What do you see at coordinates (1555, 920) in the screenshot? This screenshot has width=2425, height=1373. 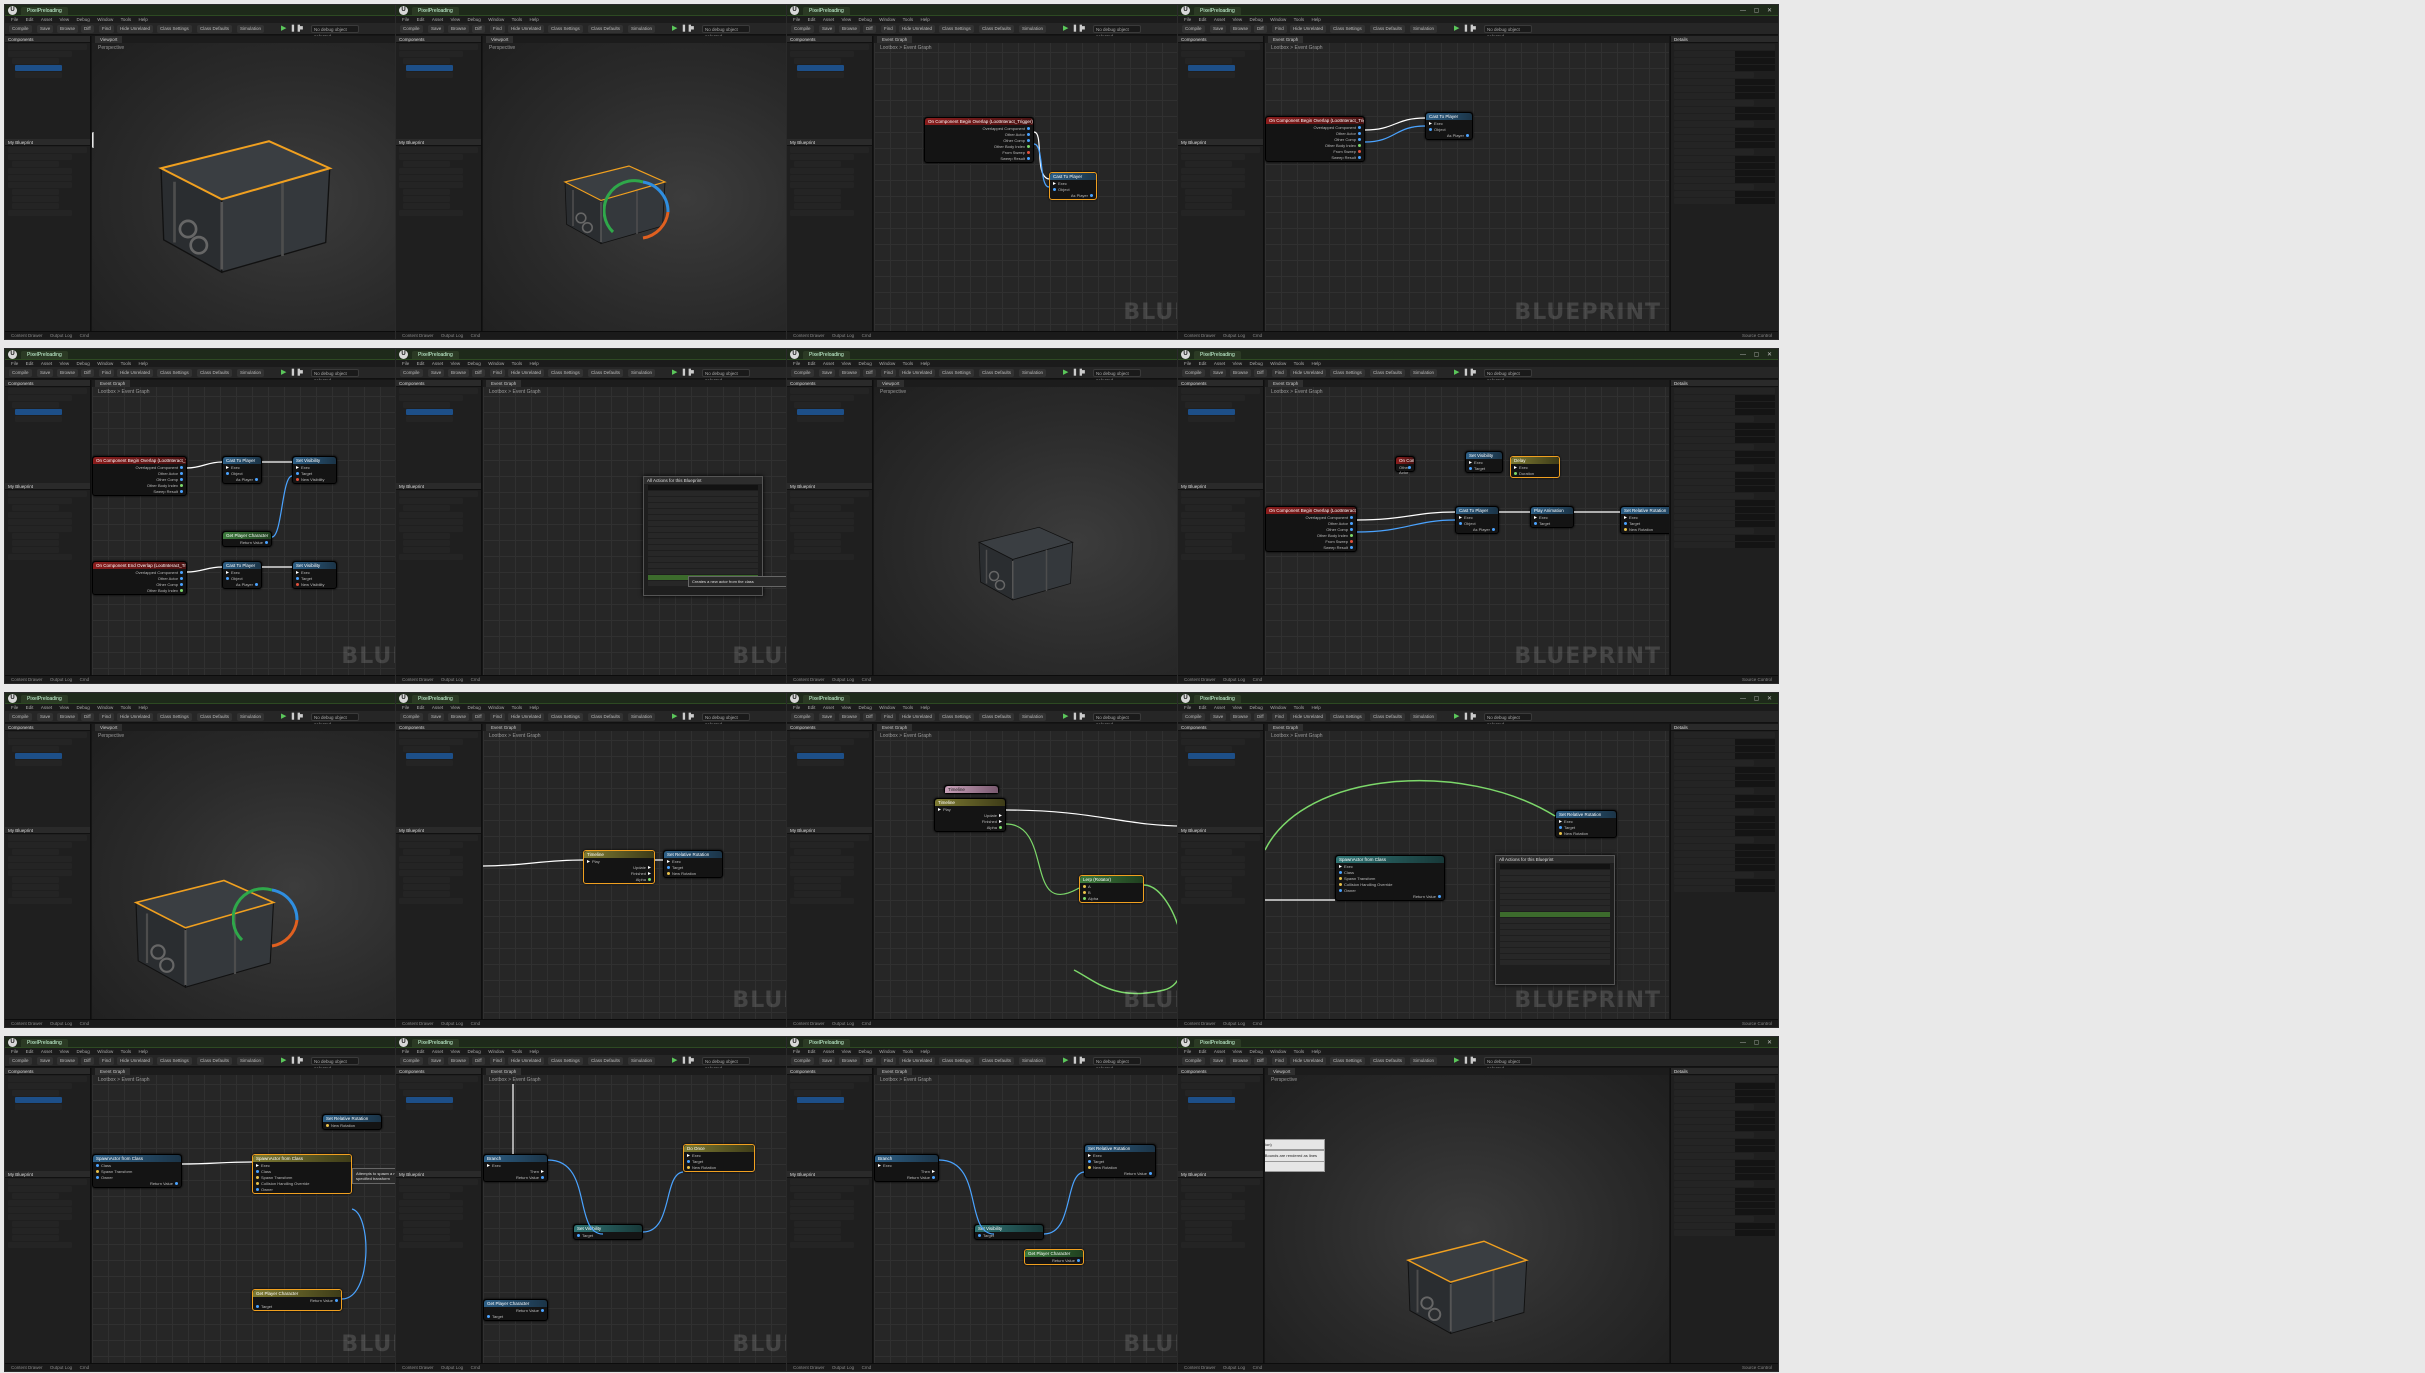 I see `actions-menu: All Actions for this Blueprint` at bounding box center [1555, 920].